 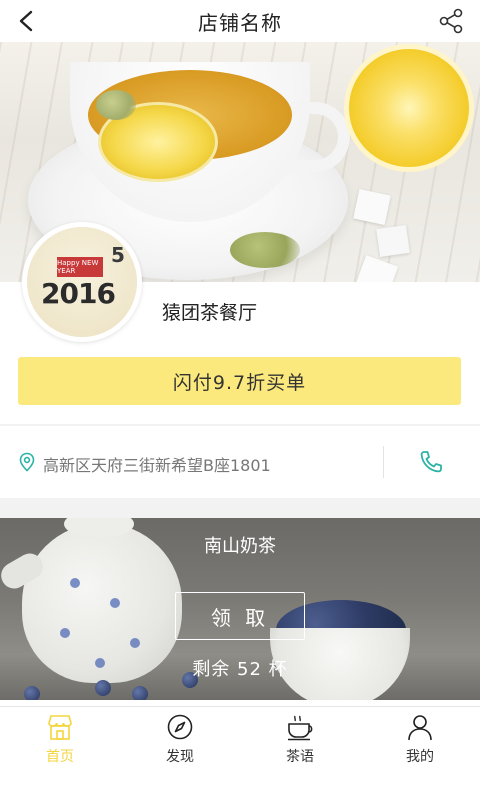 I want to click on call-button, so click(x=431, y=462).